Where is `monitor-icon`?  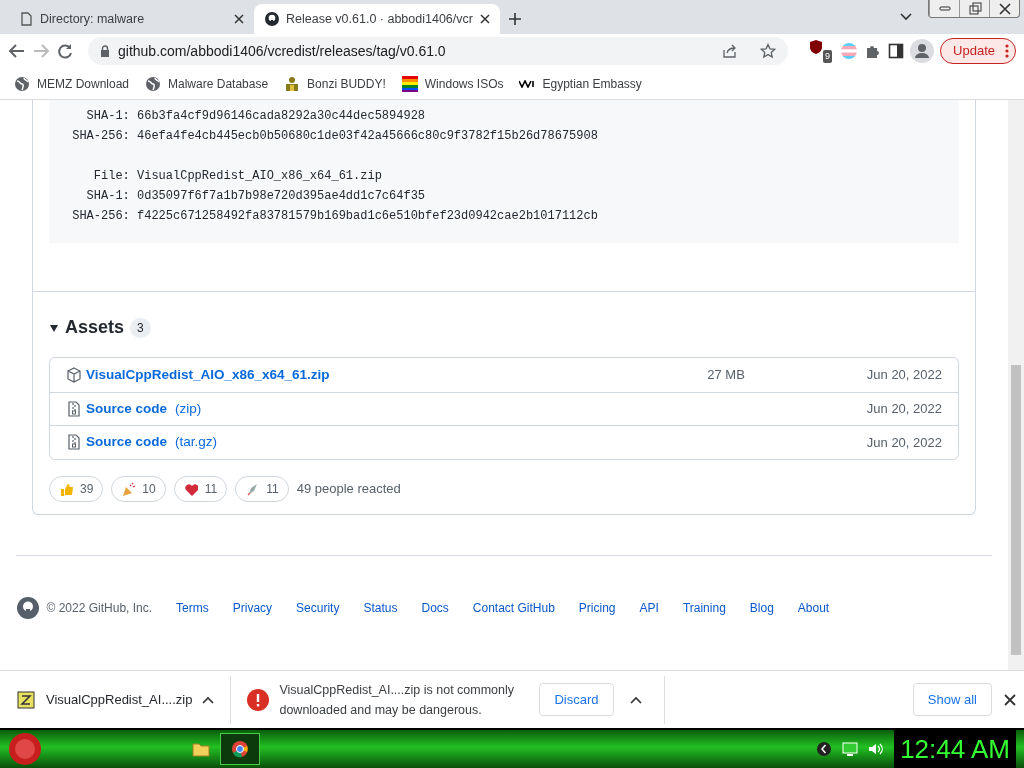
monitor-icon is located at coordinates (850, 749).